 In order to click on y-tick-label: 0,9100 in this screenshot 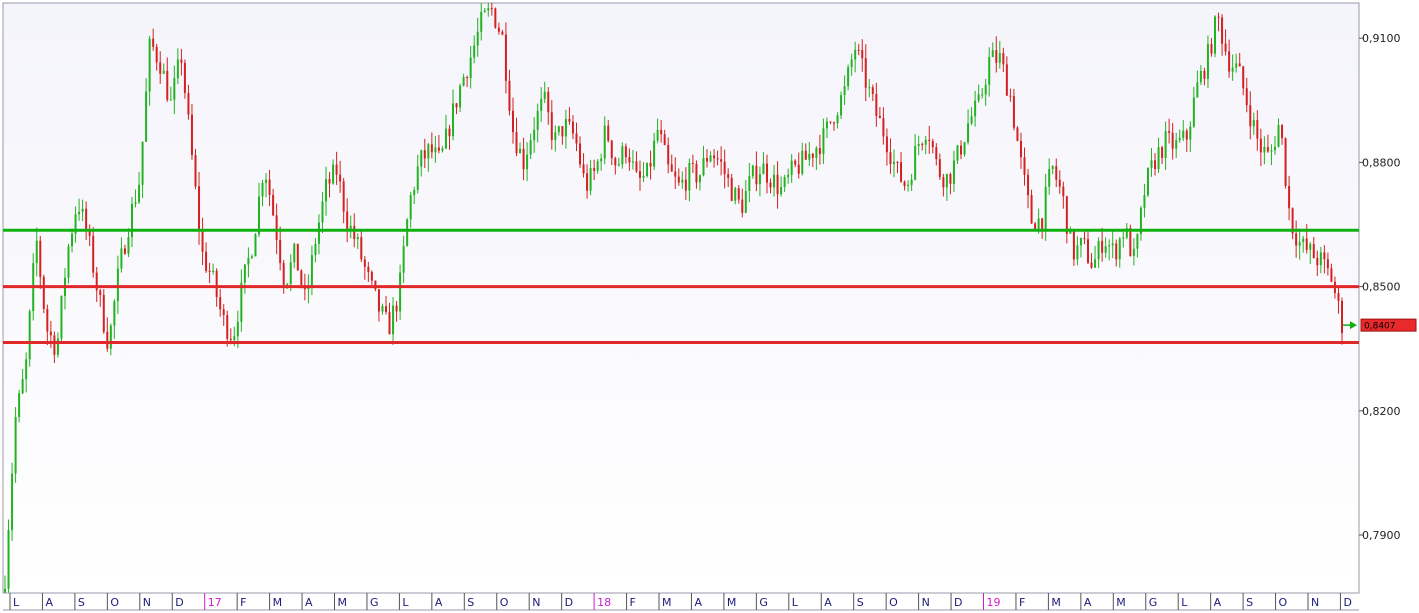, I will do `click(1381, 38)`.